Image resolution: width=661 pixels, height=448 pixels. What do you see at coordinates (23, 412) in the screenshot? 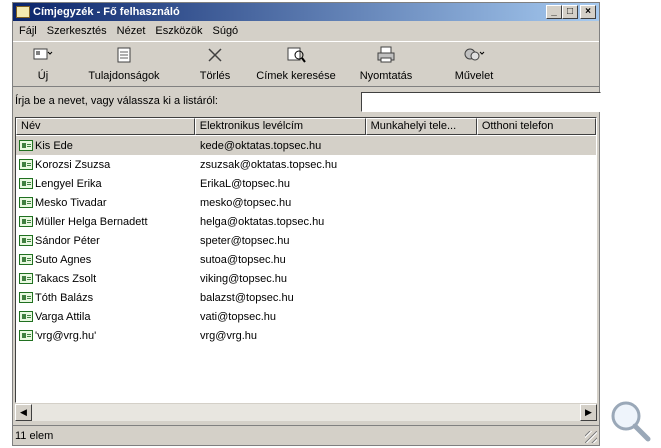
I see `scroll-left-icon: ◀` at bounding box center [23, 412].